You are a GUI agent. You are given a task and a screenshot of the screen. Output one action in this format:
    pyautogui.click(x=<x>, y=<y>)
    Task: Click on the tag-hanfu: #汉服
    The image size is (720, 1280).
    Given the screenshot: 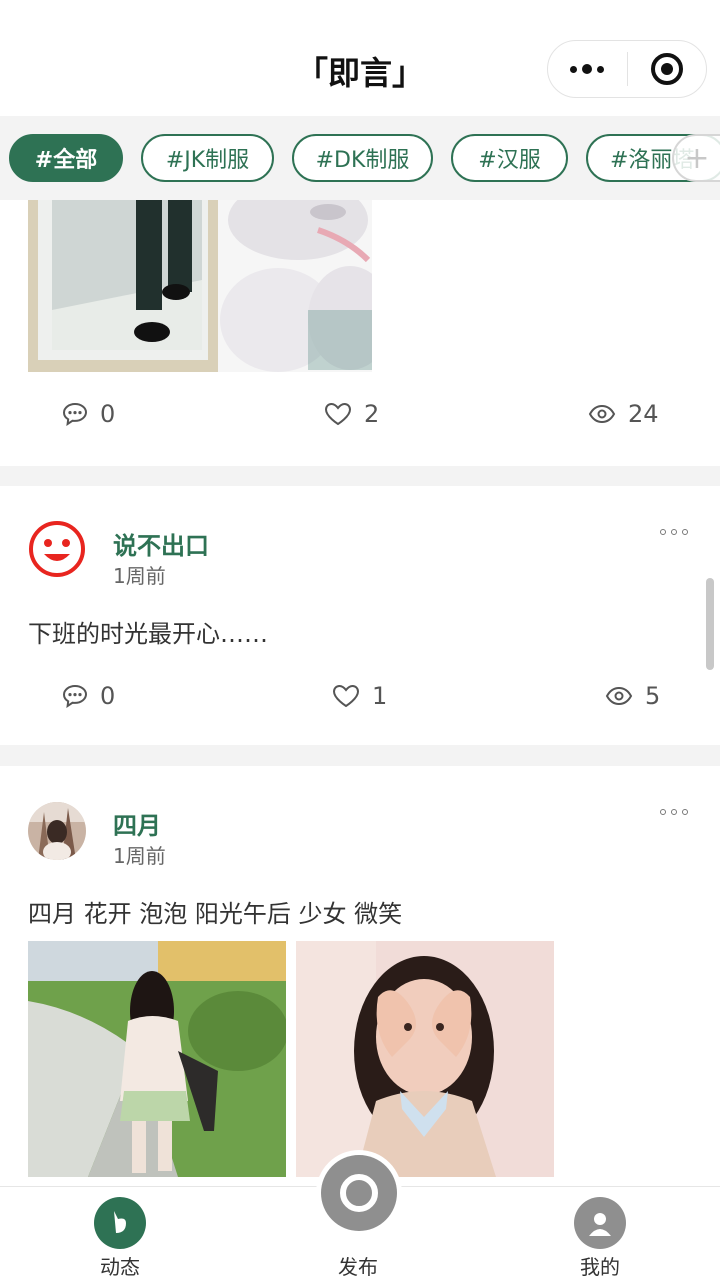 What is the action you would take?
    pyautogui.click(x=509, y=158)
    